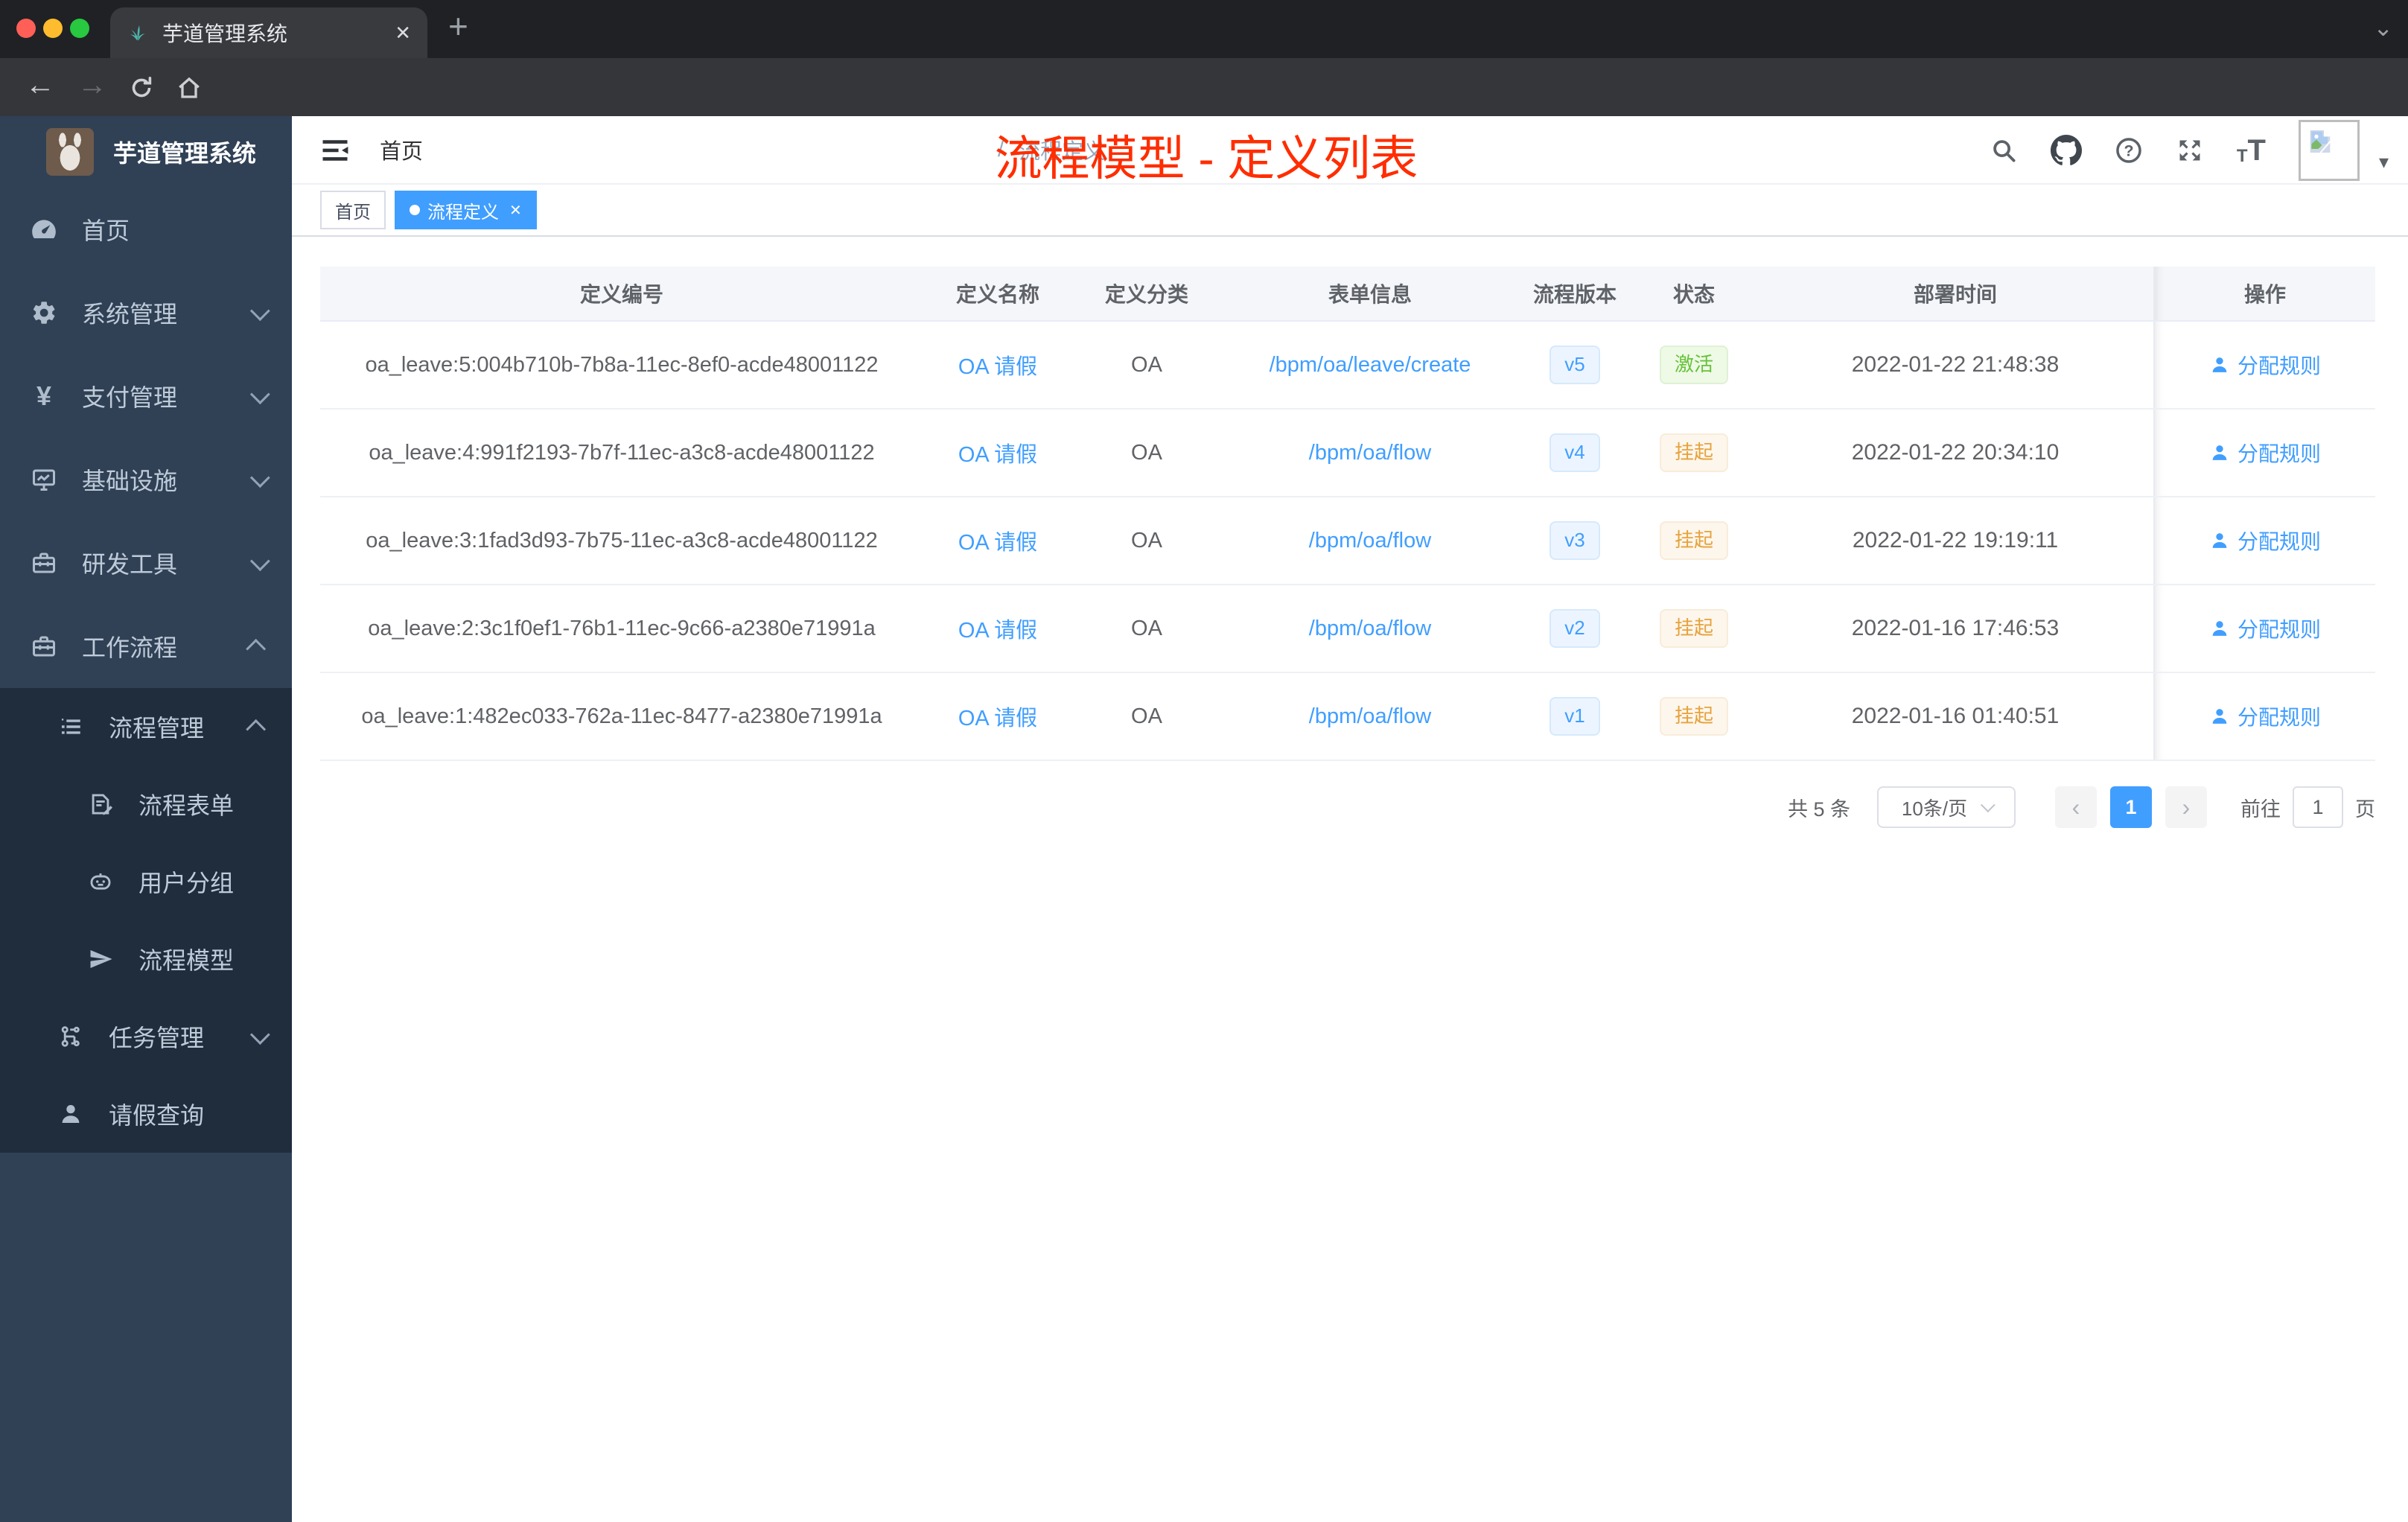 The image size is (2408, 1522). Describe the element at coordinates (1693, 716) in the screenshot. I see `status-badge: 挂起` at that location.